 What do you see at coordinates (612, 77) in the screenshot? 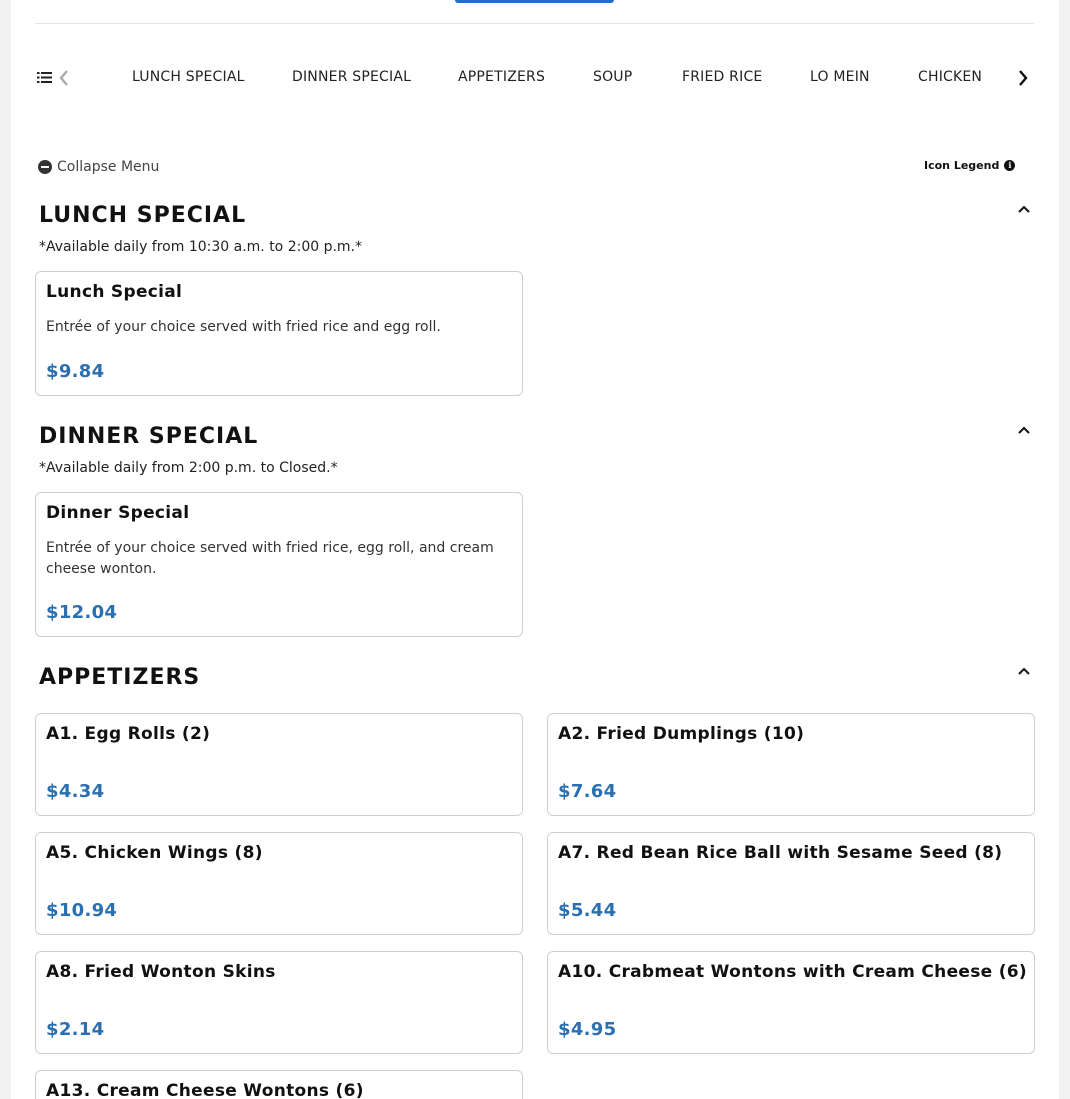
I see `tab-soup: SOUP` at bounding box center [612, 77].